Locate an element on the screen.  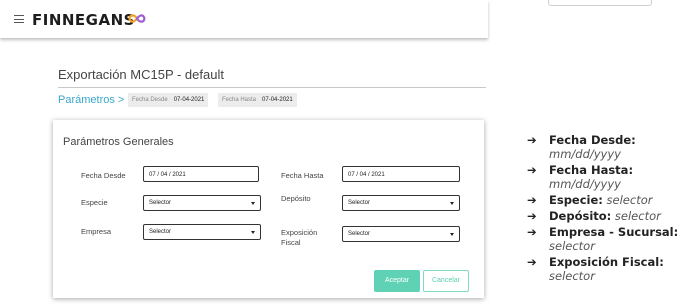
especie-label: Especie is located at coordinates (94, 202).